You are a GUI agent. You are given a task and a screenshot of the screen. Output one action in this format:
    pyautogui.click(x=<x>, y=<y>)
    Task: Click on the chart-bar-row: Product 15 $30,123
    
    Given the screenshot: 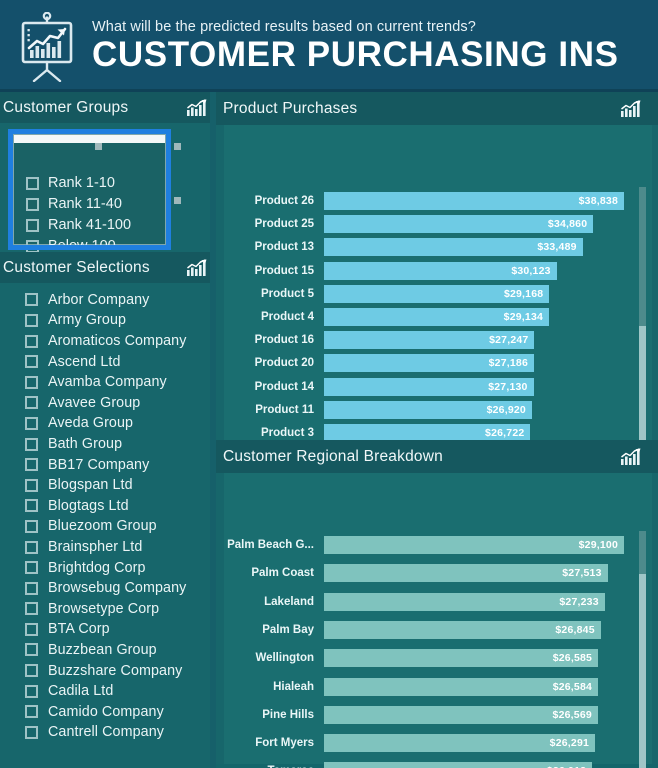 What is the action you would take?
    pyautogui.click(x=438, y=270)
    